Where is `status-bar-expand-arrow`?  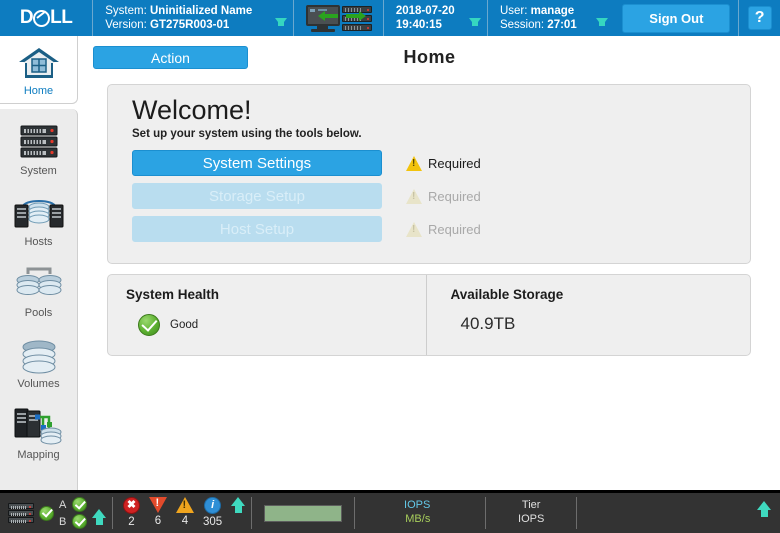
status-bar-expand-arrow is located at coordinates (764, 509).